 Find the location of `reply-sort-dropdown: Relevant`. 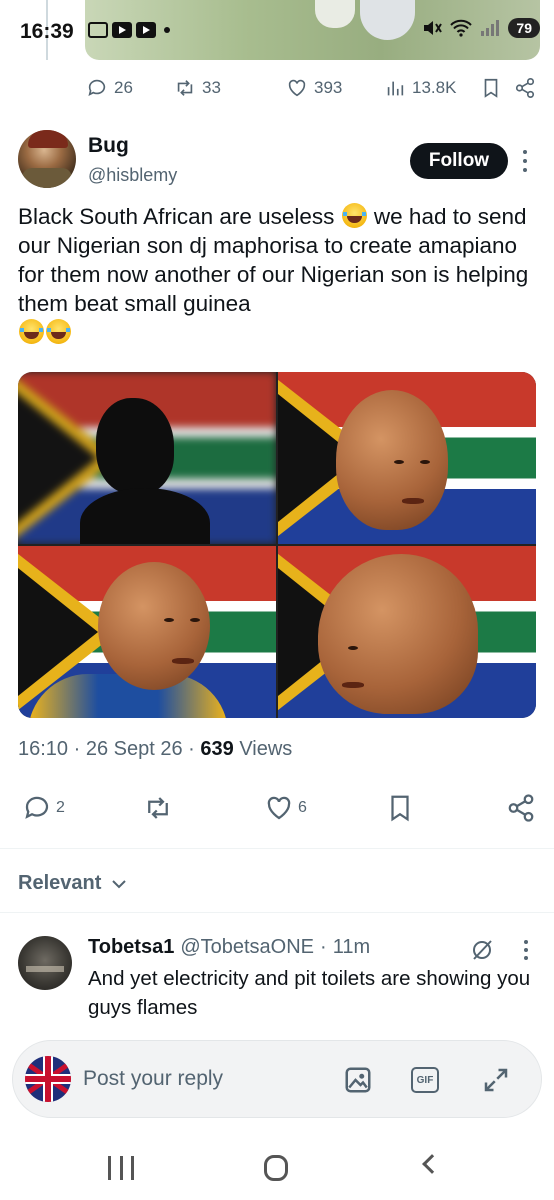

reply-sort-dropdown: Relevant is located at coordinates (72, 883).